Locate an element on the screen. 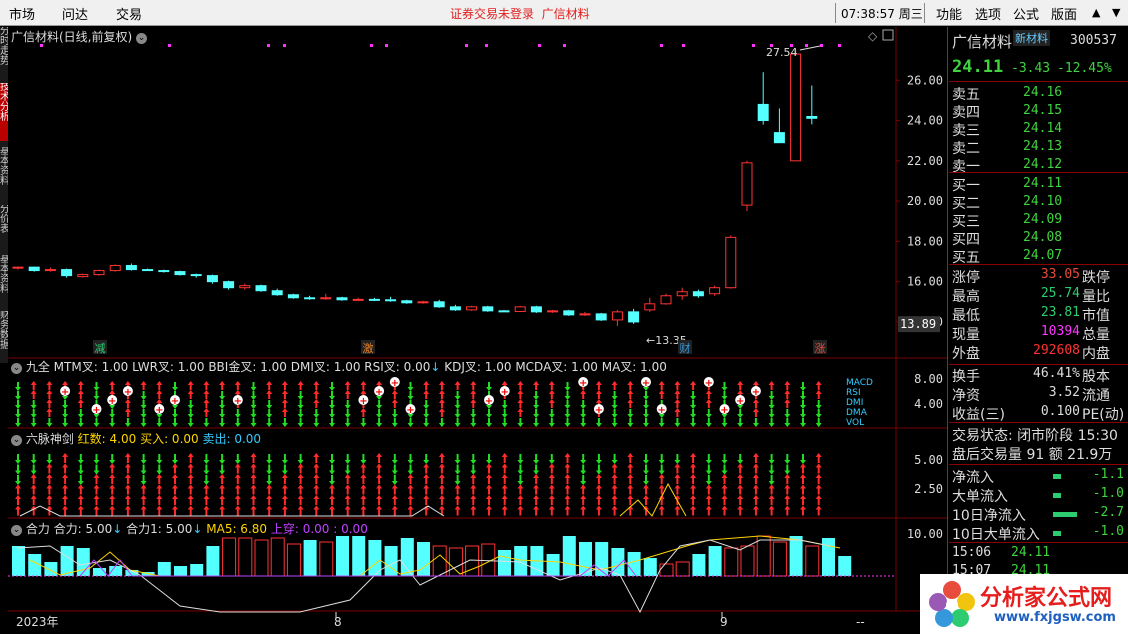 The image size is (1128, 634). money-flow-bar is located at coordinates (1065, 514).